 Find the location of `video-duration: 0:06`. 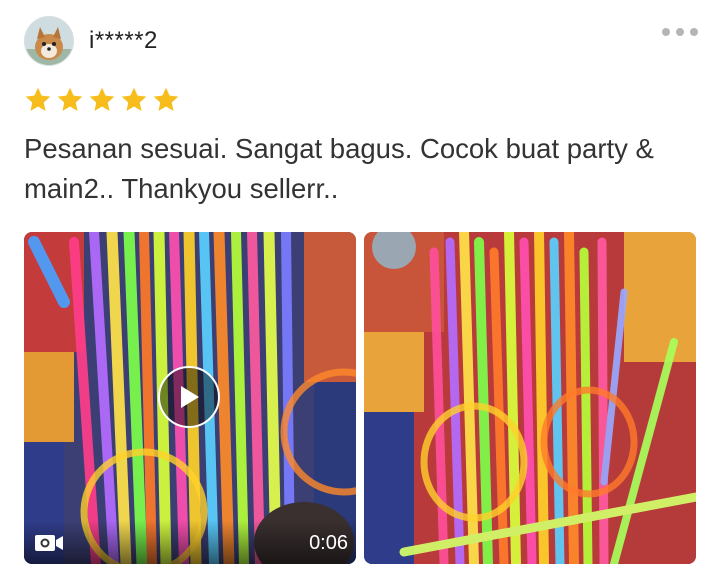

video-duration: 0:06 is located at coordinates (328, 543).